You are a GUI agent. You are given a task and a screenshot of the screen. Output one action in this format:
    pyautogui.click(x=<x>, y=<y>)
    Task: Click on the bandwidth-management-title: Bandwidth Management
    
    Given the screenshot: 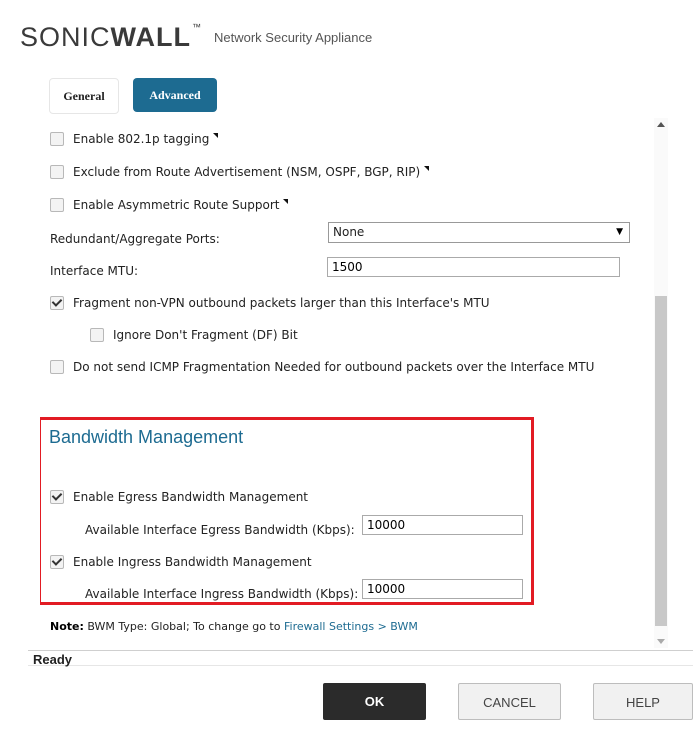 What is the action you would take?
    pyautogui.click(x=146, y=437)
    